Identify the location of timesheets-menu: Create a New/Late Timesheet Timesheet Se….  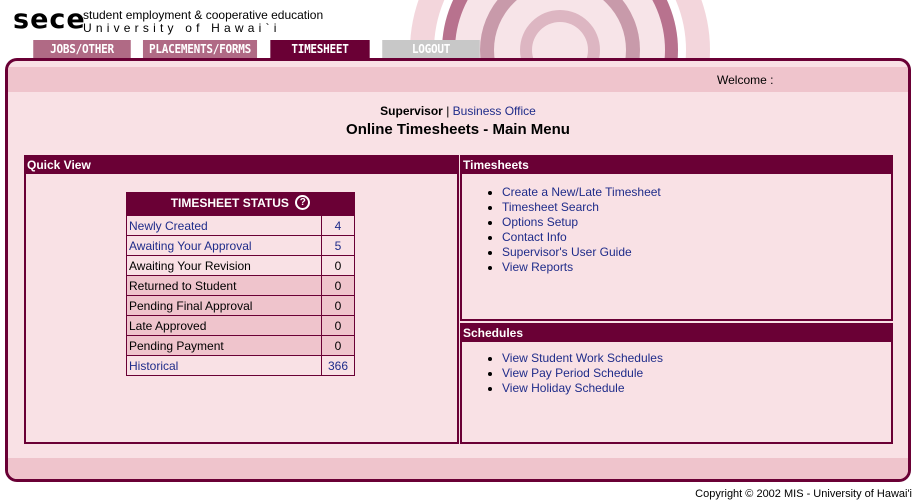
(574, 230).